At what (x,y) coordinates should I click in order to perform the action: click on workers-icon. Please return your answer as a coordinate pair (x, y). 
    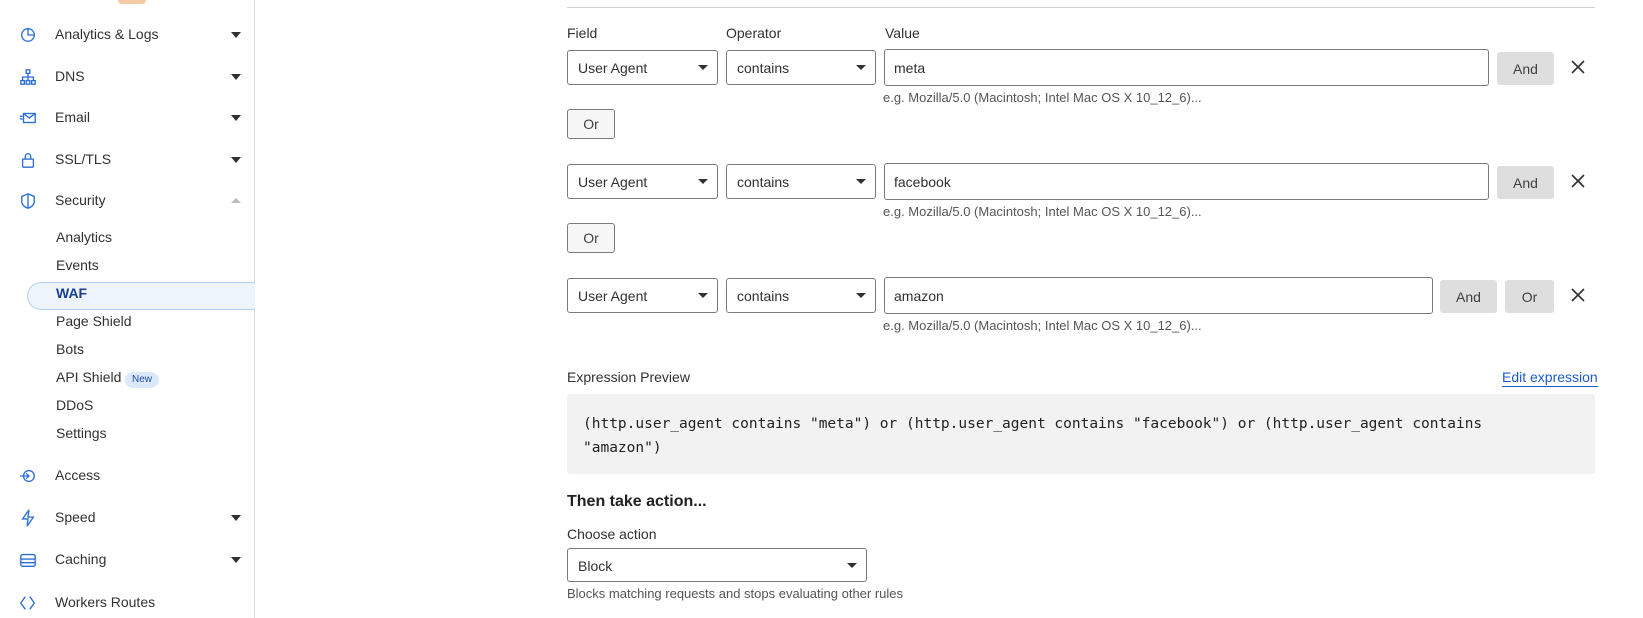
    Looking at the image, I should click on (28, 603).